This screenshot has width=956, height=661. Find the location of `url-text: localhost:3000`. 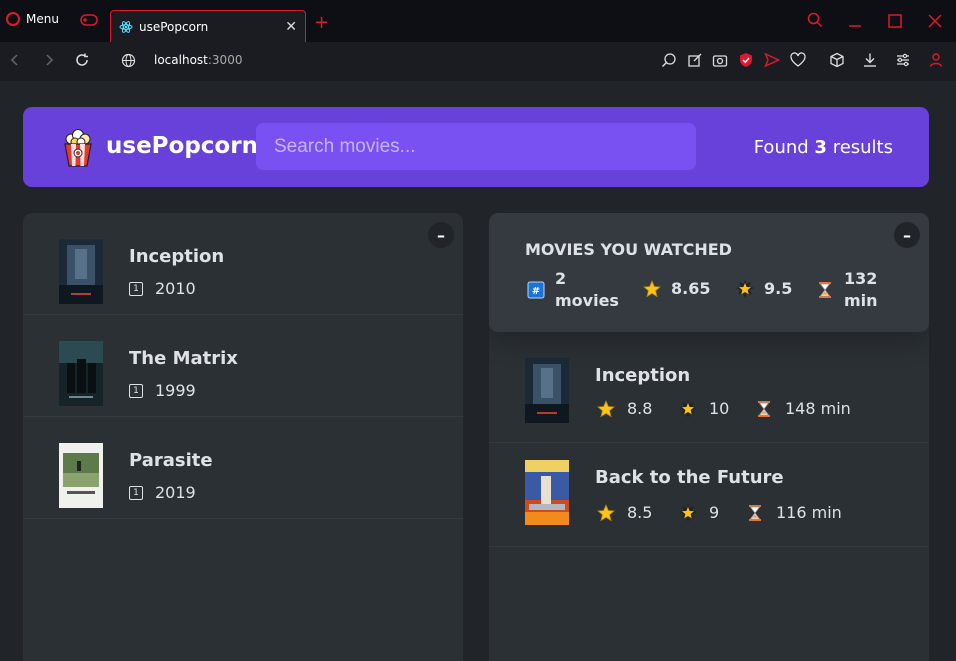

url-text: localhost:3000 is located at coordinates (198, 60).